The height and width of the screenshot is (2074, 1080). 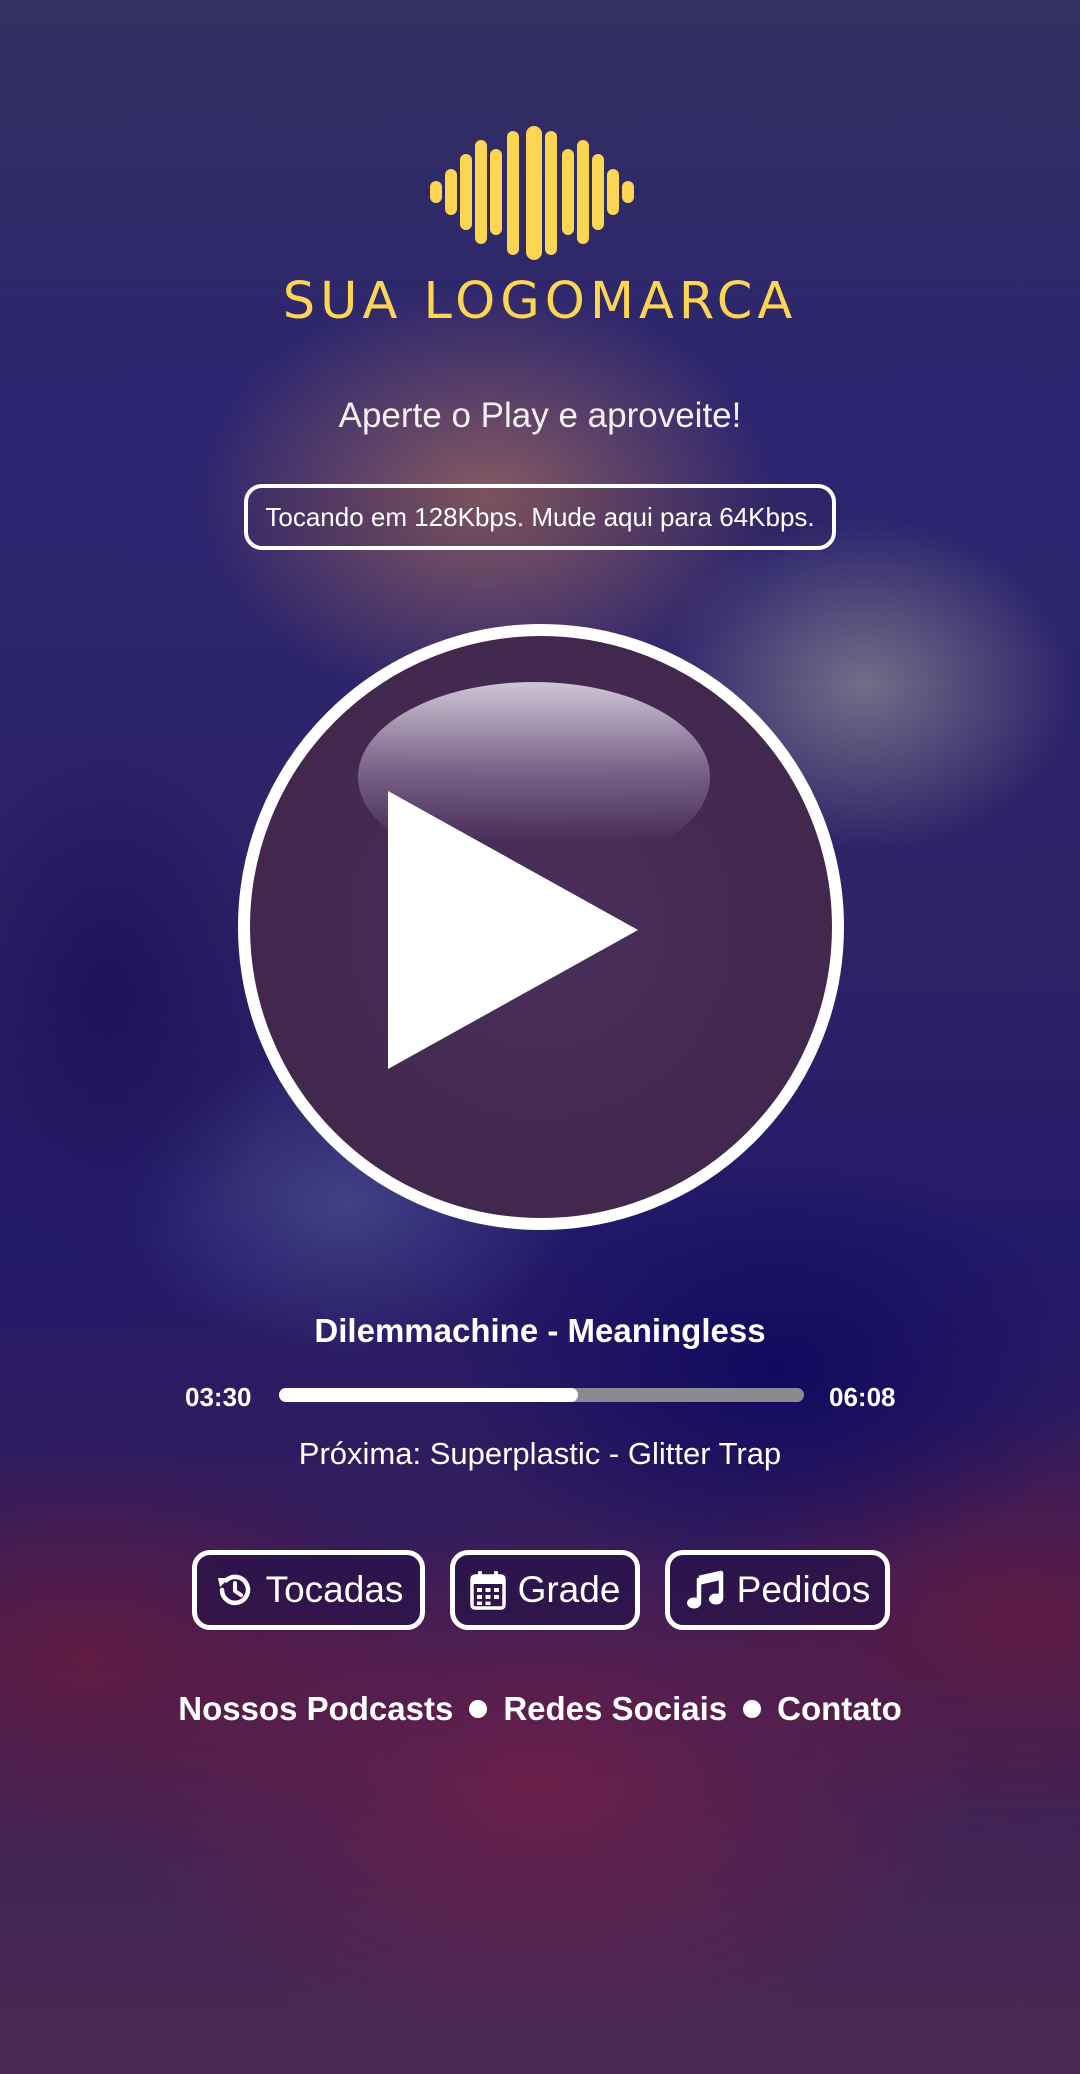 I want to click on soundwave-icon, so click(x=541, y=193).